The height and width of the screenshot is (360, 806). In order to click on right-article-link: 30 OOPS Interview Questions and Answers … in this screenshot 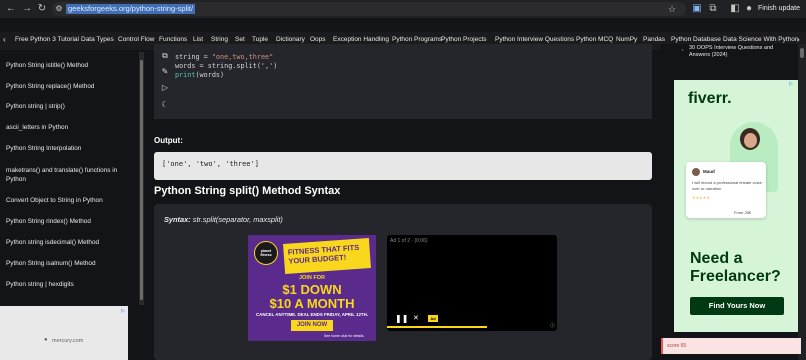, I will do `click(741, 52)`.